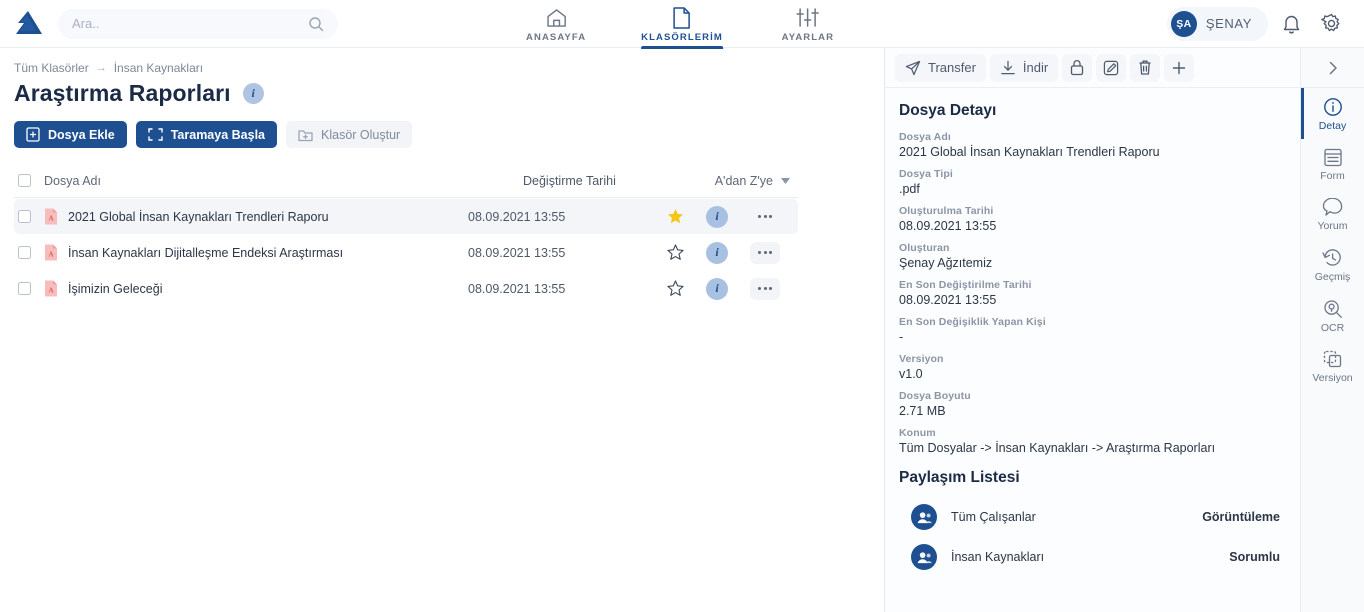 Image resolution: width=1364 pixels, height=612 pixels. What do you see at coordinates (1331, 24) in the screenshot?
I see `settings-button` at bounding box center [1331, 24].